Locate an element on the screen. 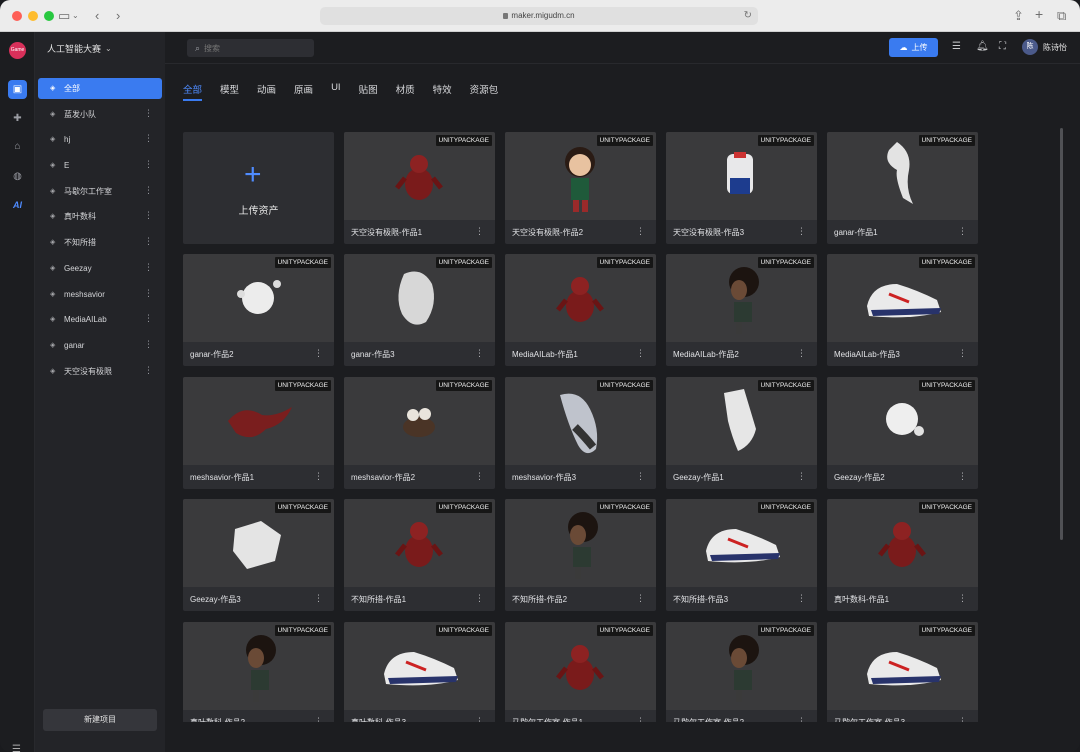 The width and height of the screenshot is (1080, 752). tab-overview-icon: ⧉ is located at coordinates (1061, 16).